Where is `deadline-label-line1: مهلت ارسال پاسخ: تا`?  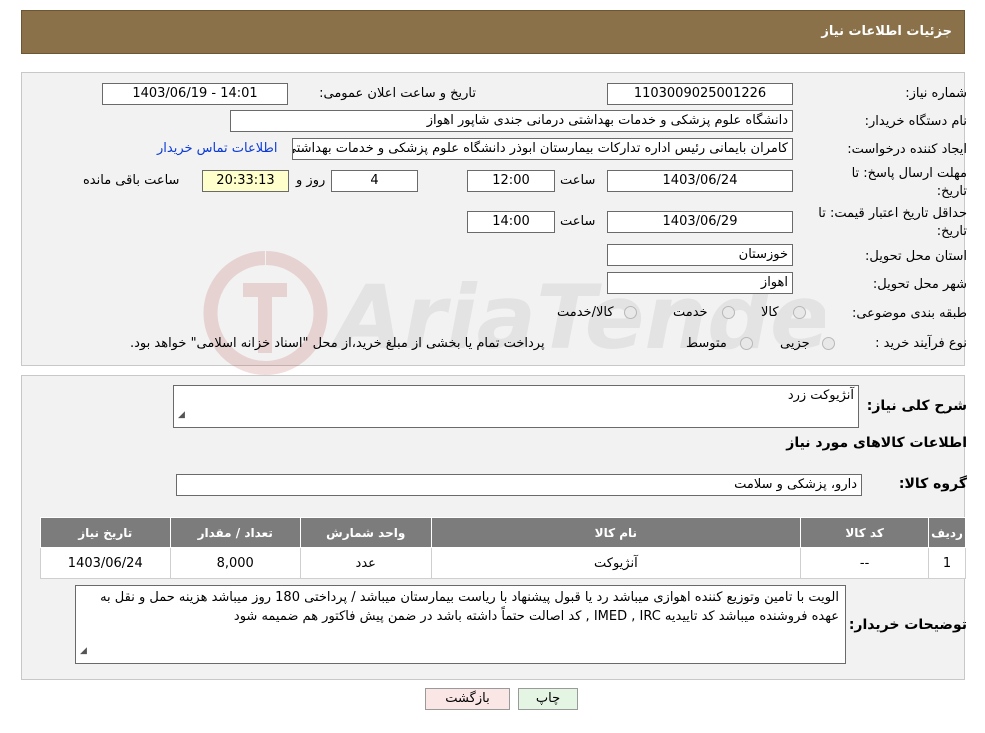 deadline-label-line1: مهلت ارسال پاسخ: تا is located at coordinates (909, 173).